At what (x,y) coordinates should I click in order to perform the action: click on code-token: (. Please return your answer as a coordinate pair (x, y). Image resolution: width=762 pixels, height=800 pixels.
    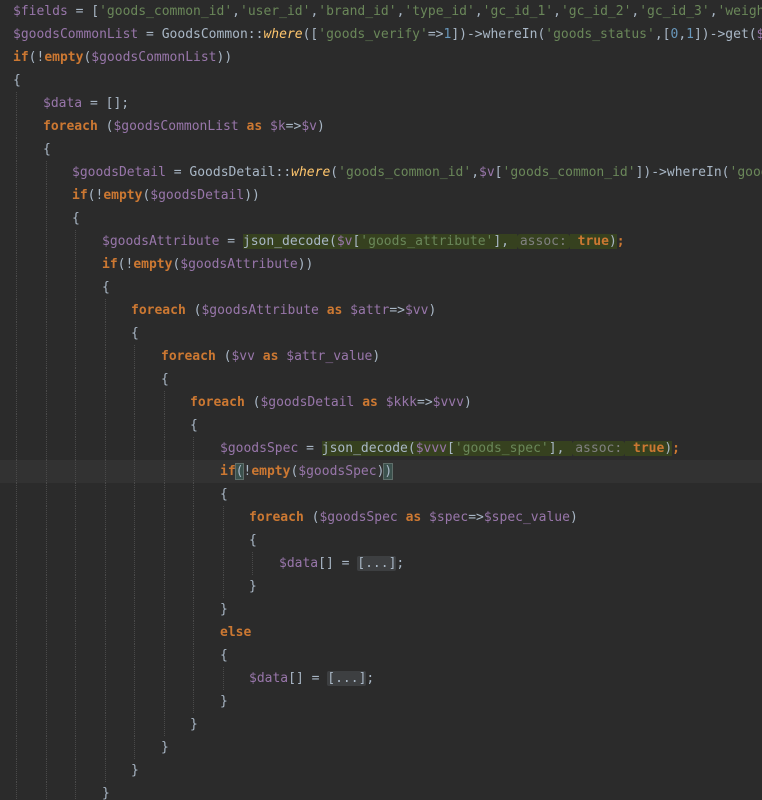
    Looking at the image, I should click on (223, 356).